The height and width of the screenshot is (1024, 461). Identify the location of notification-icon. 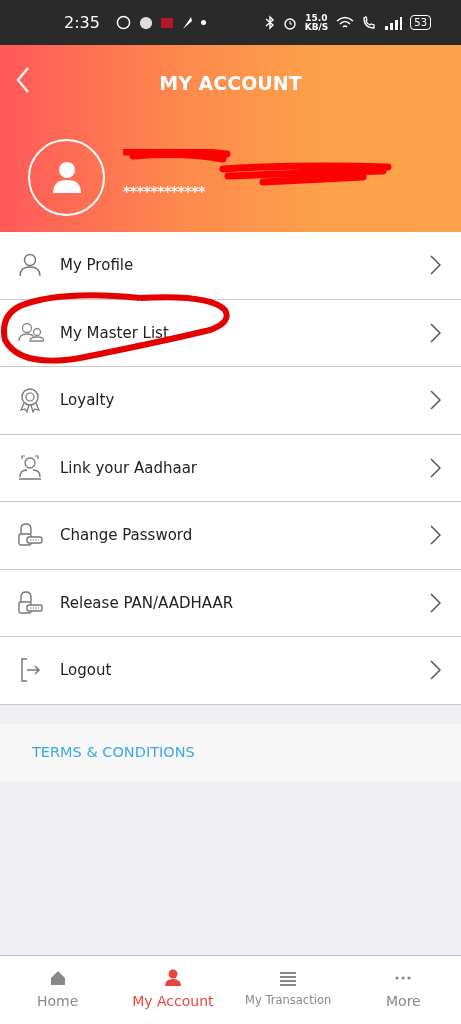
(166, 22).